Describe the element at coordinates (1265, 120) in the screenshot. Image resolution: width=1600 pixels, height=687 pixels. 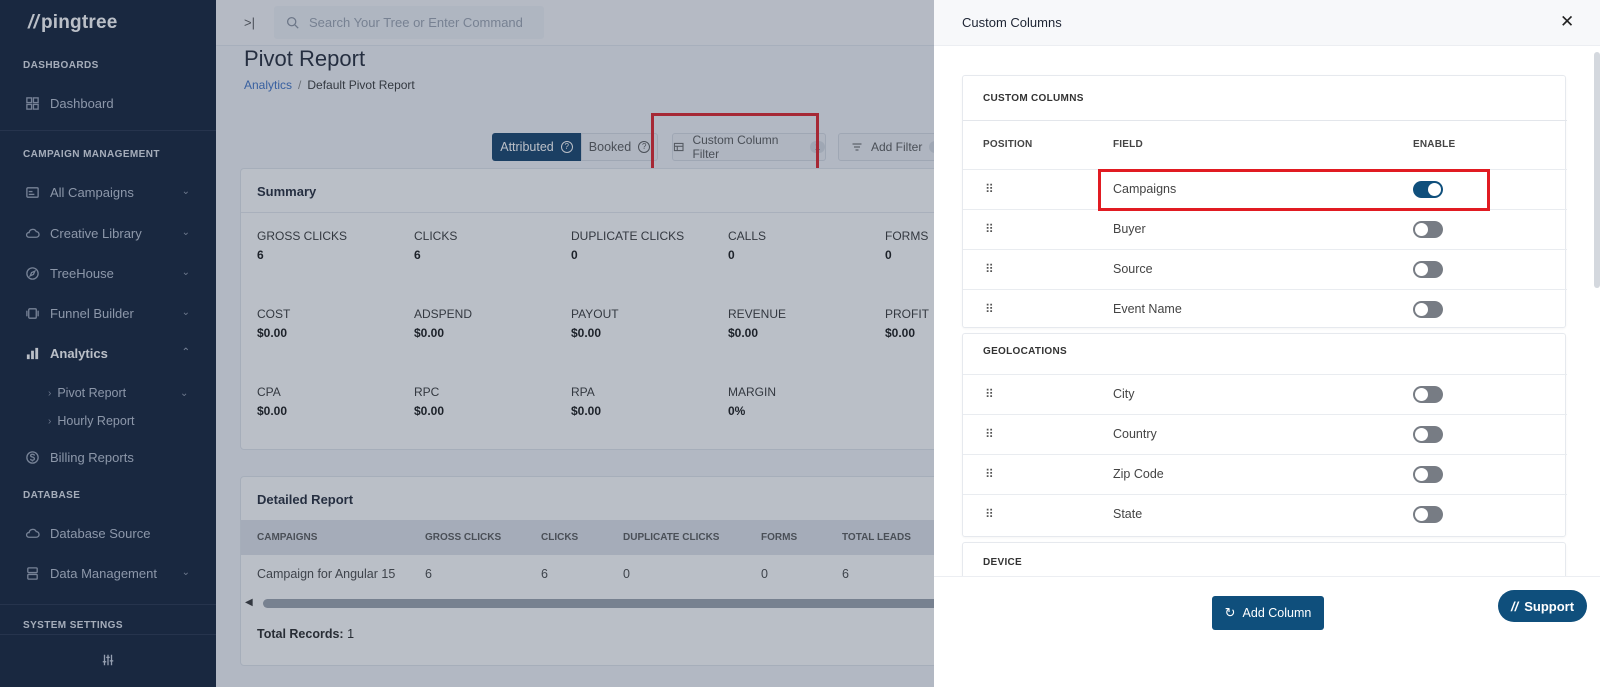
I see `group-divider` at that location.